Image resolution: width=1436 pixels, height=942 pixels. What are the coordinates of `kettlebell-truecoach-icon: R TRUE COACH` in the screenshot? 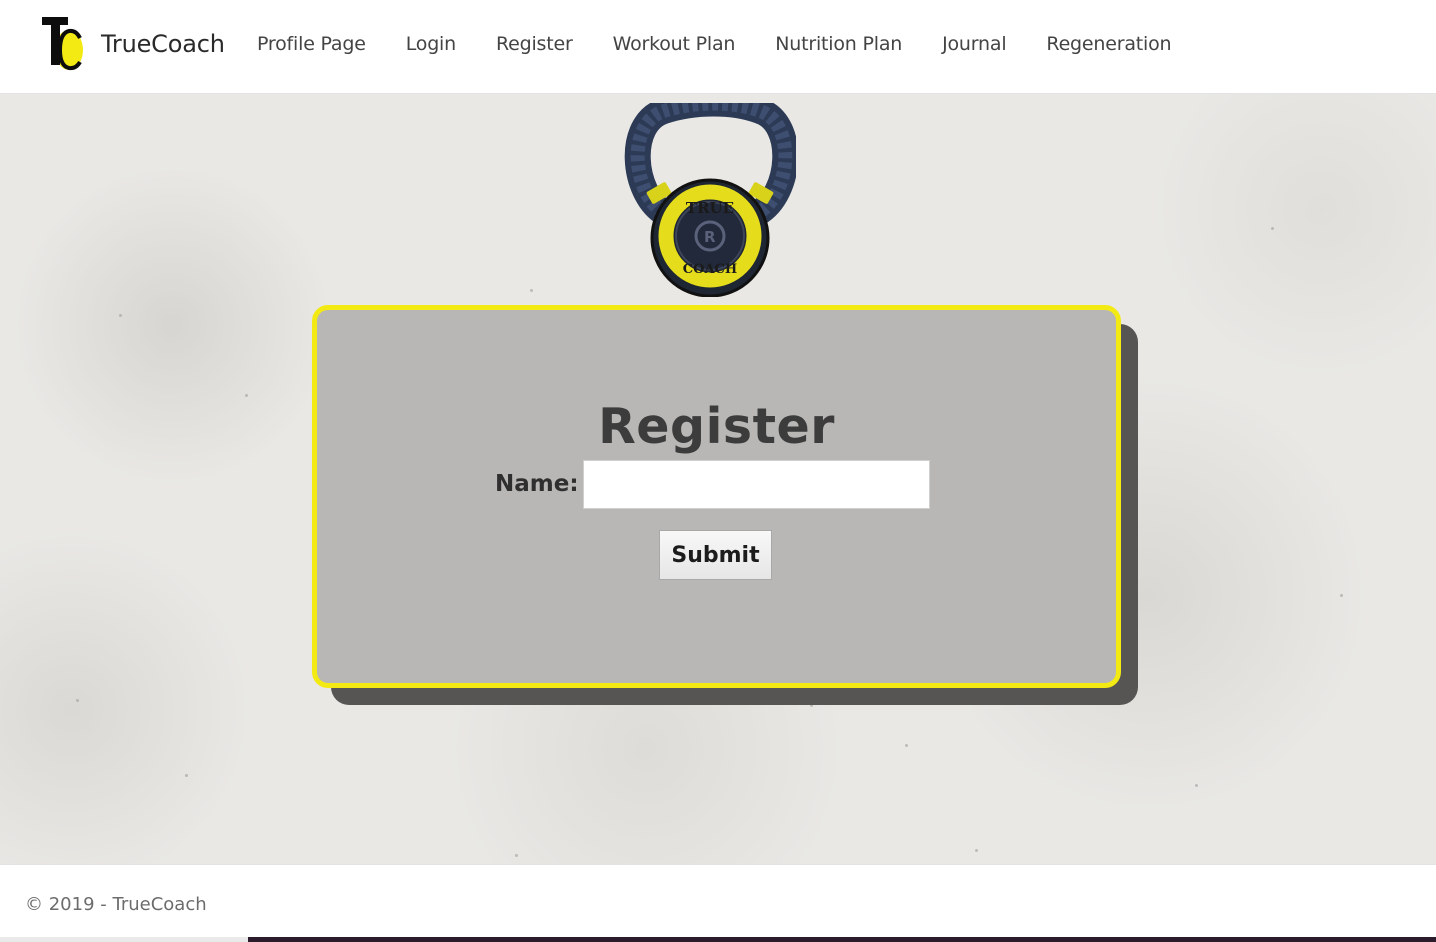 It's located at (710, 200).